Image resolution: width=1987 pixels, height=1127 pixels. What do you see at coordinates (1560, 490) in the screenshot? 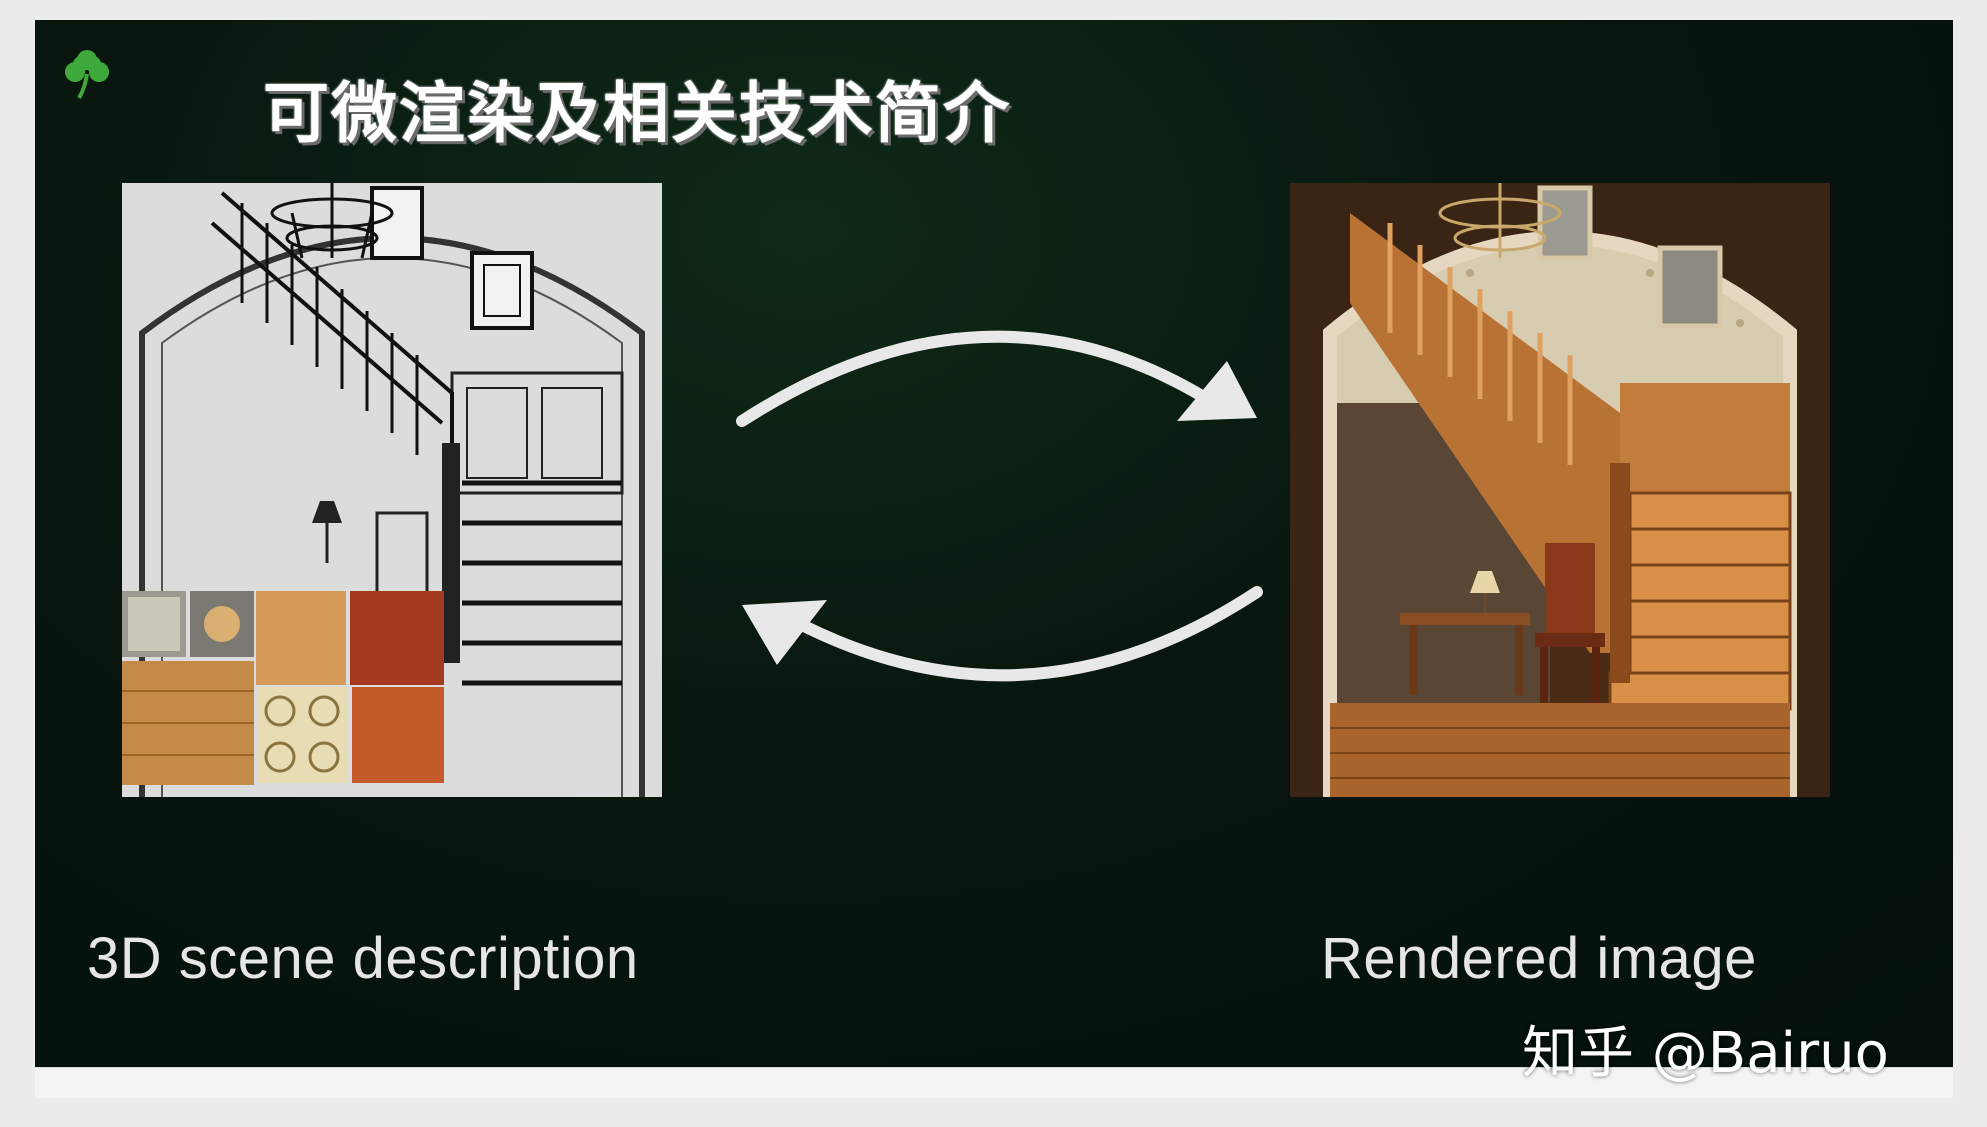
I see `rendered-image` at bounding box center [1560, 490].